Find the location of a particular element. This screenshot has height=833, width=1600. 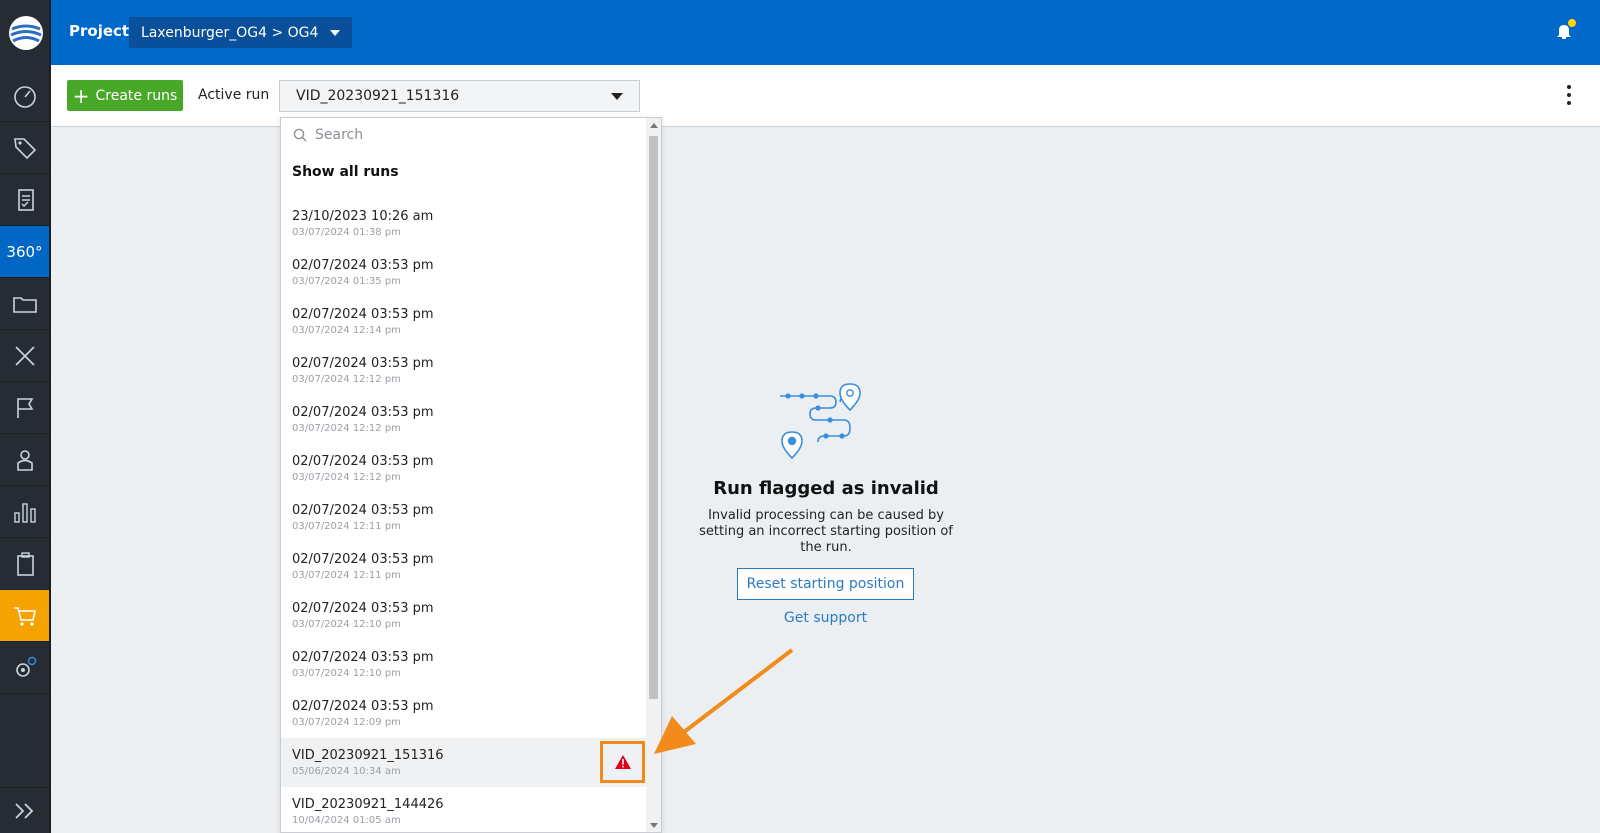

360-icon: 360° is located at coordinates (24, 251).